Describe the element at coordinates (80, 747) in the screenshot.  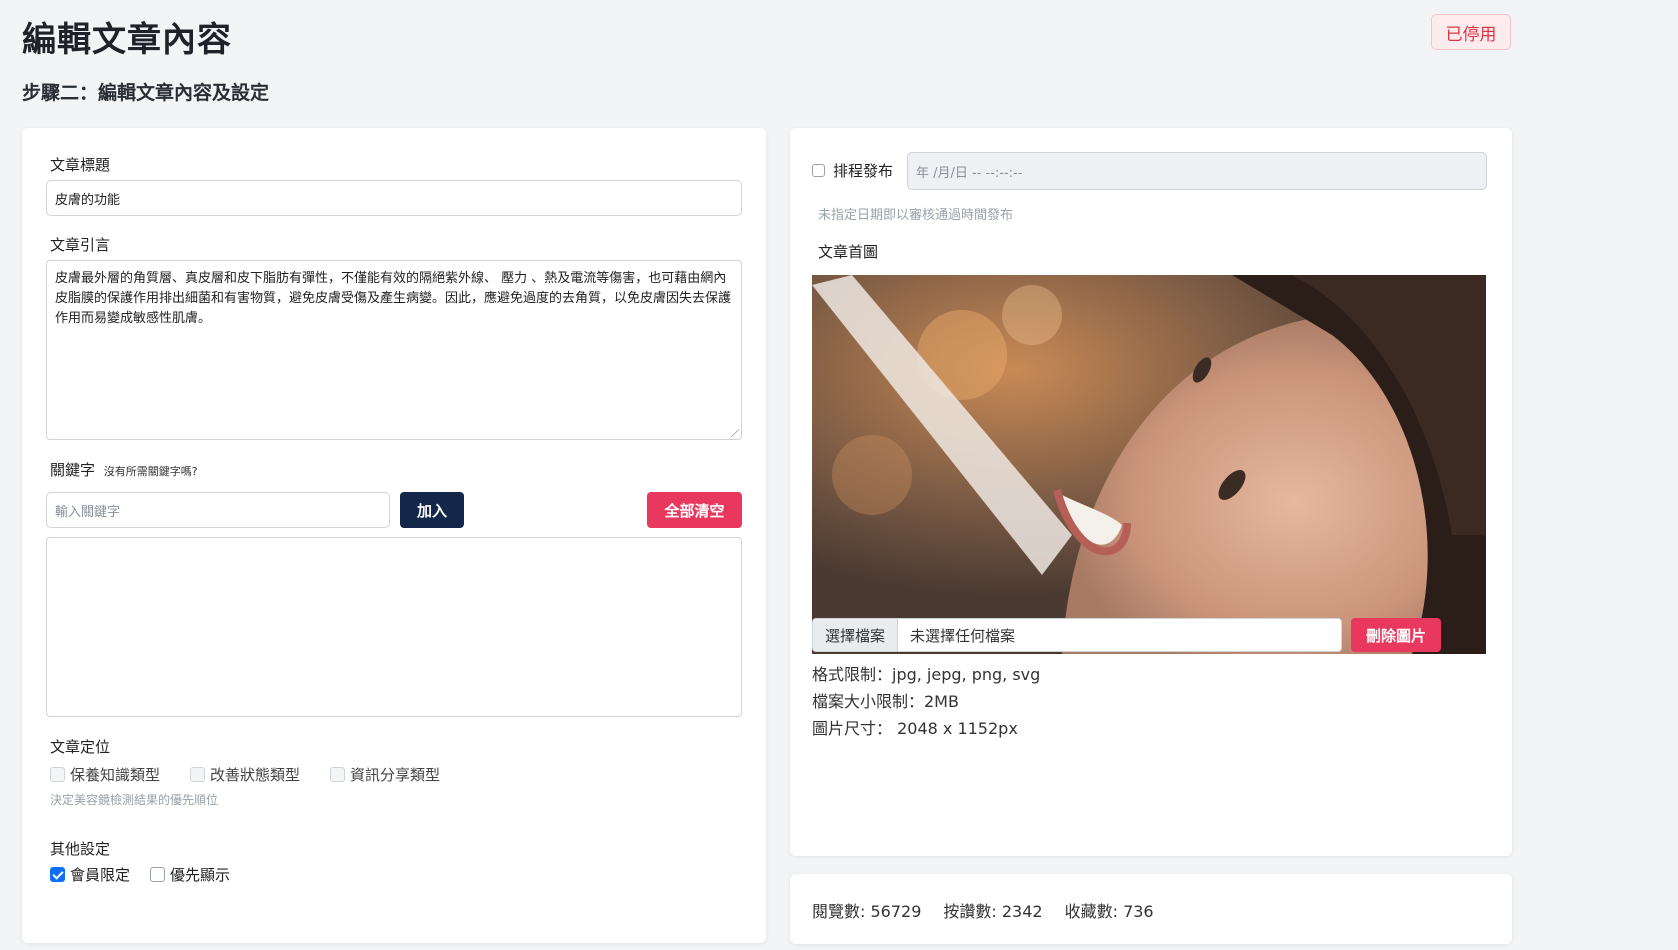
I see `positioning-label: 文章定位` at that location.